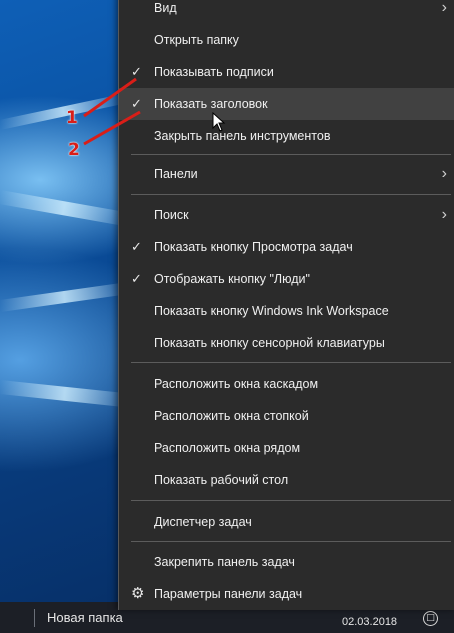 The image size is (454, 633). I want to click on menu-item-label: Отображать кнопку "Люди", so click(232, 279).